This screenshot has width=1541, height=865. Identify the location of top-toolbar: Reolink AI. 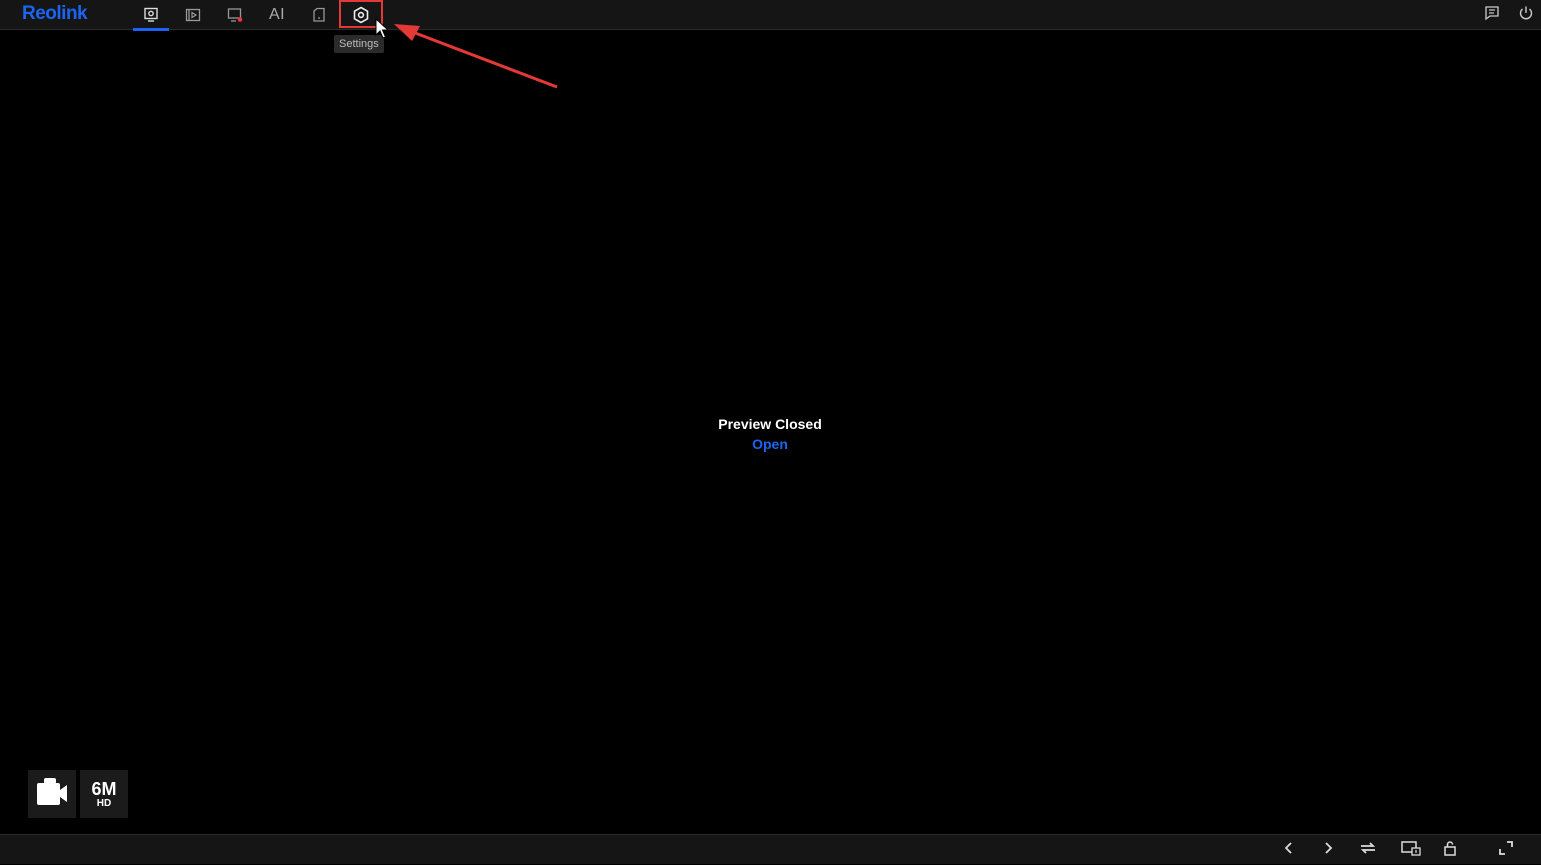
(770, 15).